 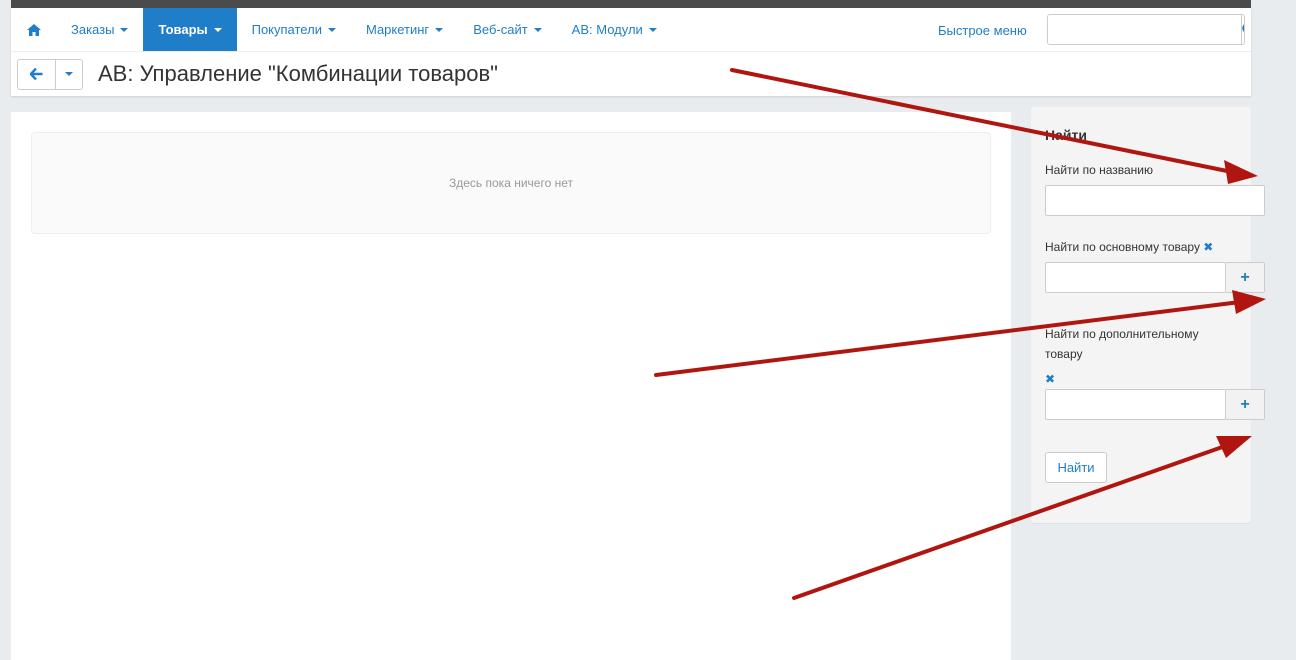 I want to click on arrow-left-icon, so click(x=36, y=74).